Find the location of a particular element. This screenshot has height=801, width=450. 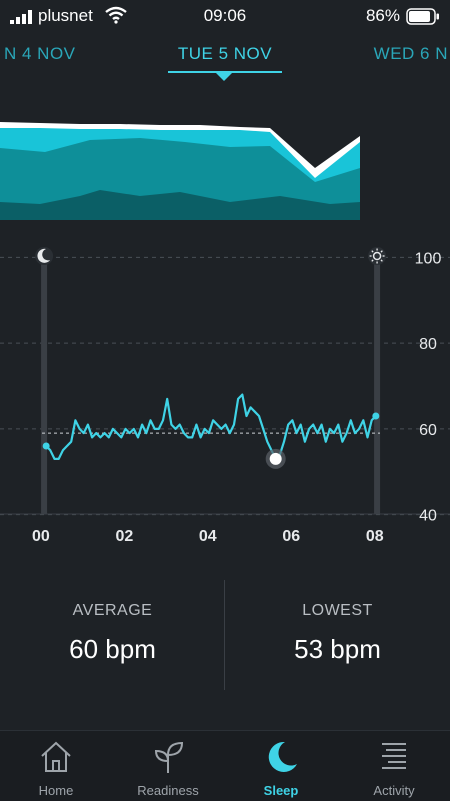

heart-rate-series is located at coordinates (211, 431).